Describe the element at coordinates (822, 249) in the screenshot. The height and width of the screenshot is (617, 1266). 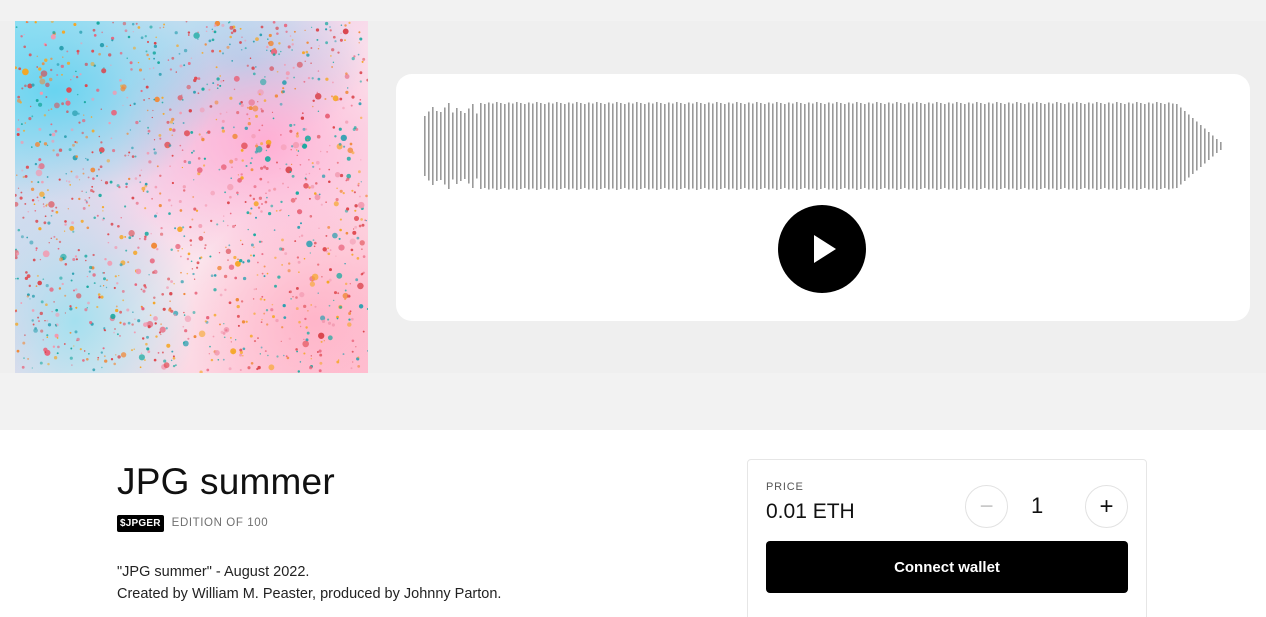
I see `play-button` at that location.